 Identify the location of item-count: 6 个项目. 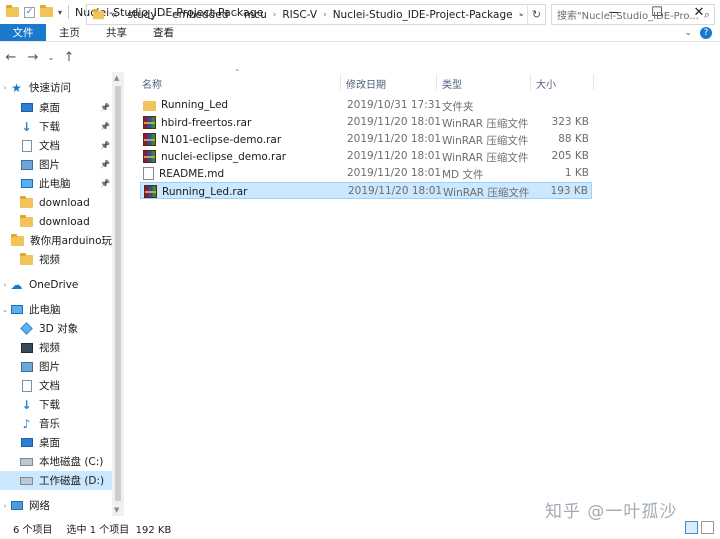
(33, 530).